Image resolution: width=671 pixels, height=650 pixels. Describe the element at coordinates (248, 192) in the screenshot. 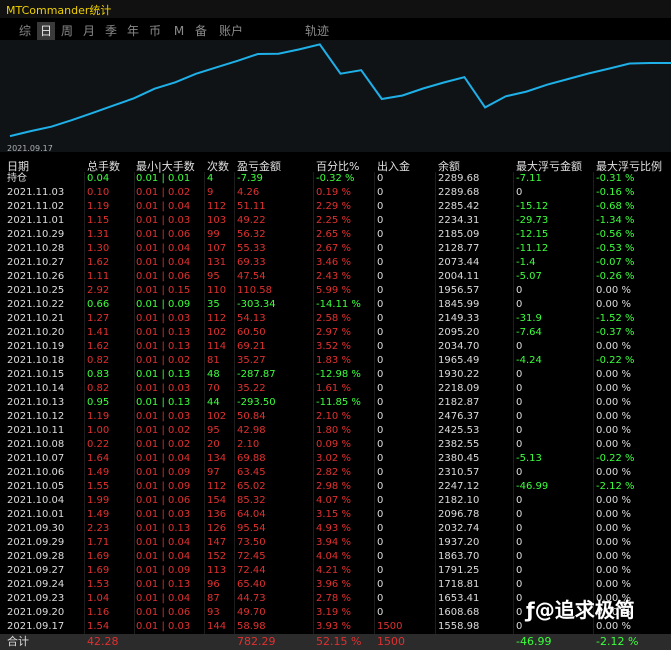

I see `cell-pnl: 4.26` at that location.